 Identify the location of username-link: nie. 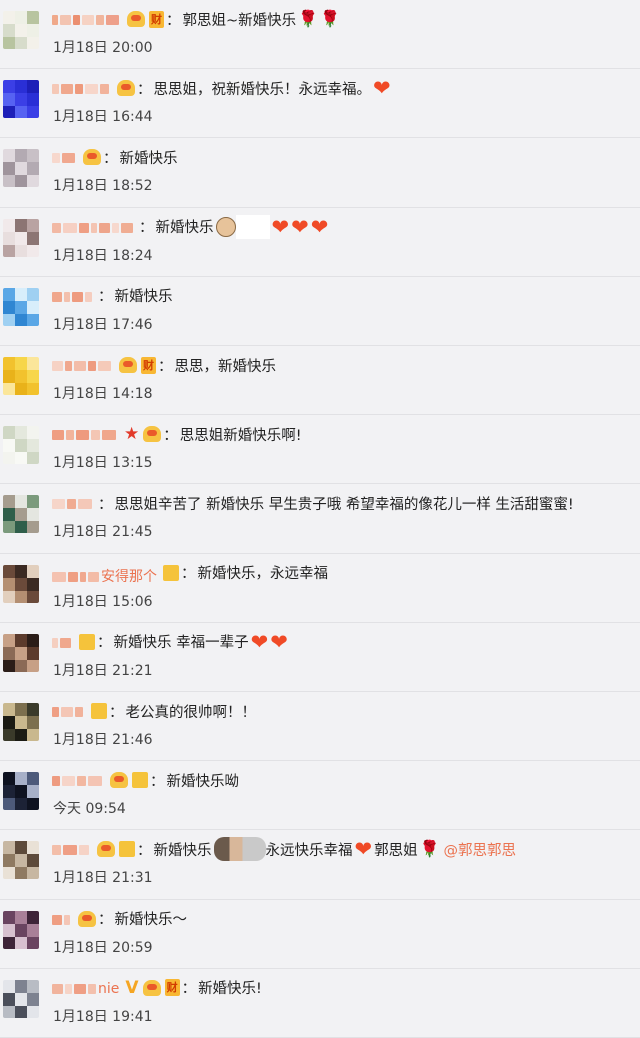
(85, 989).